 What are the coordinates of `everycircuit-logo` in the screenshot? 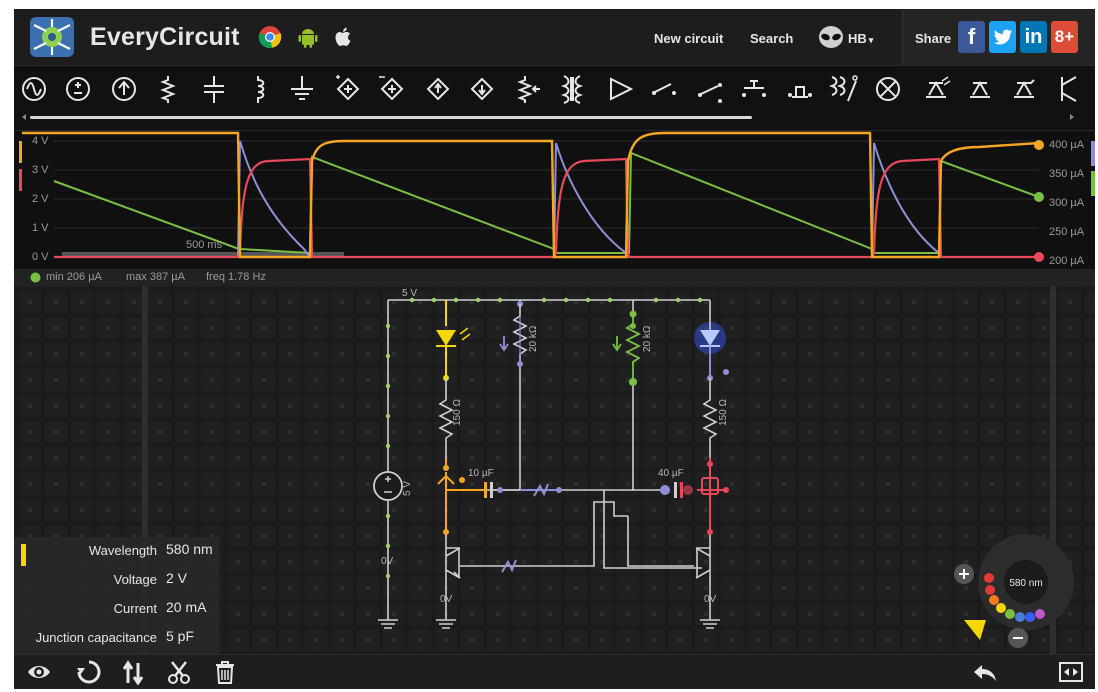 It's located at (52, 37).